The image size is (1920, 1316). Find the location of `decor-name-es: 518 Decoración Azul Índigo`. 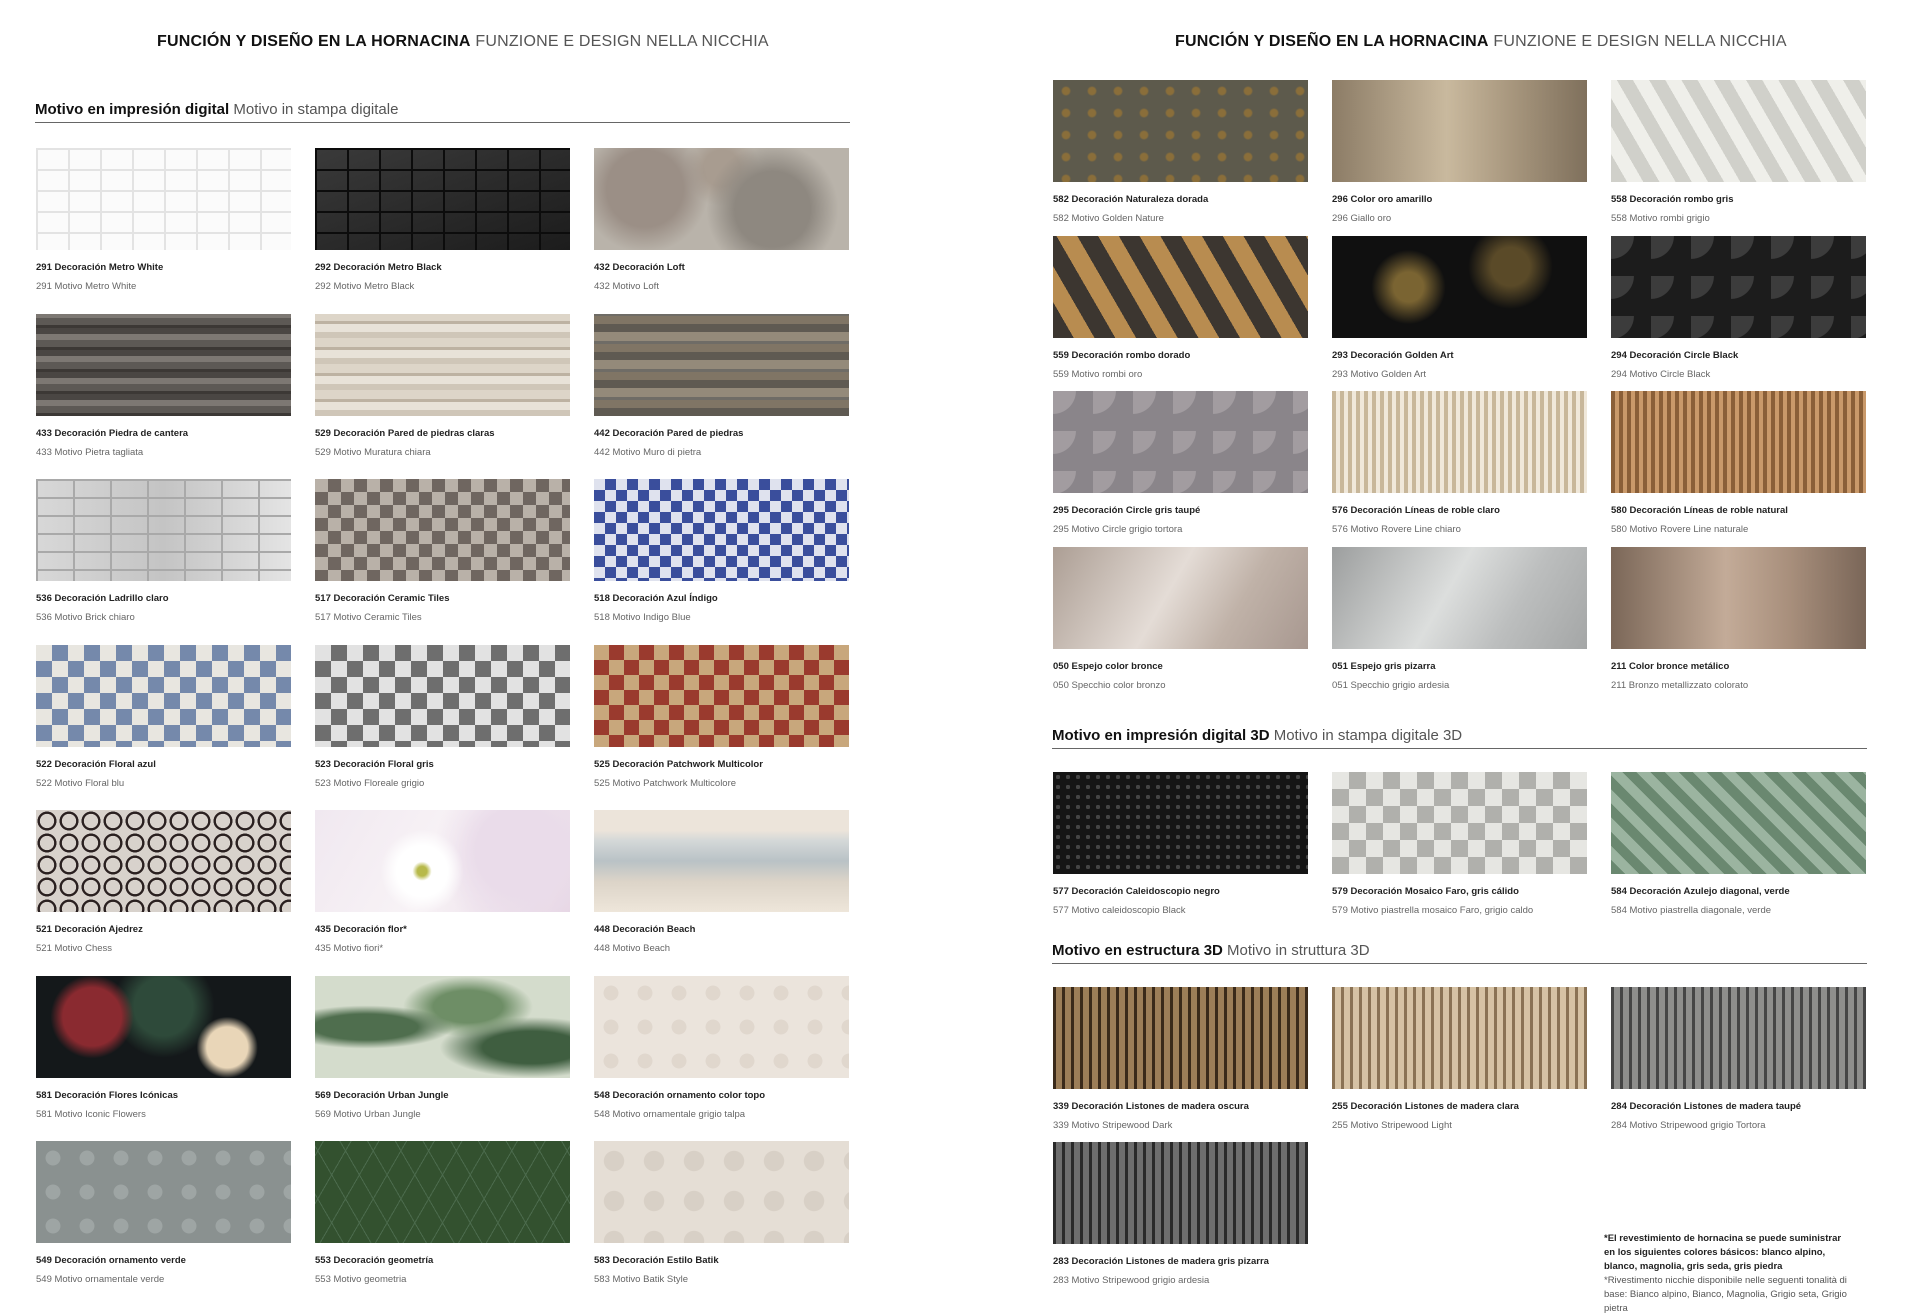

decor-name-es: 518 Decoración Azul Índigo is located at coordinates (656, 598).